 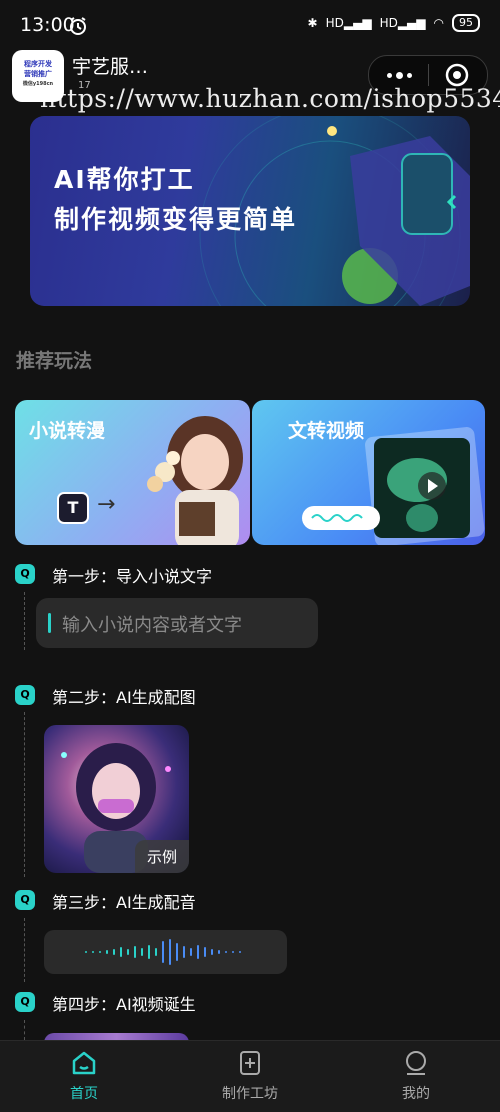 What do you see at coordinates (312, 23) in the screenshot?
I see `bluetooth-icon: ✱` at bounding box center [312, 23].